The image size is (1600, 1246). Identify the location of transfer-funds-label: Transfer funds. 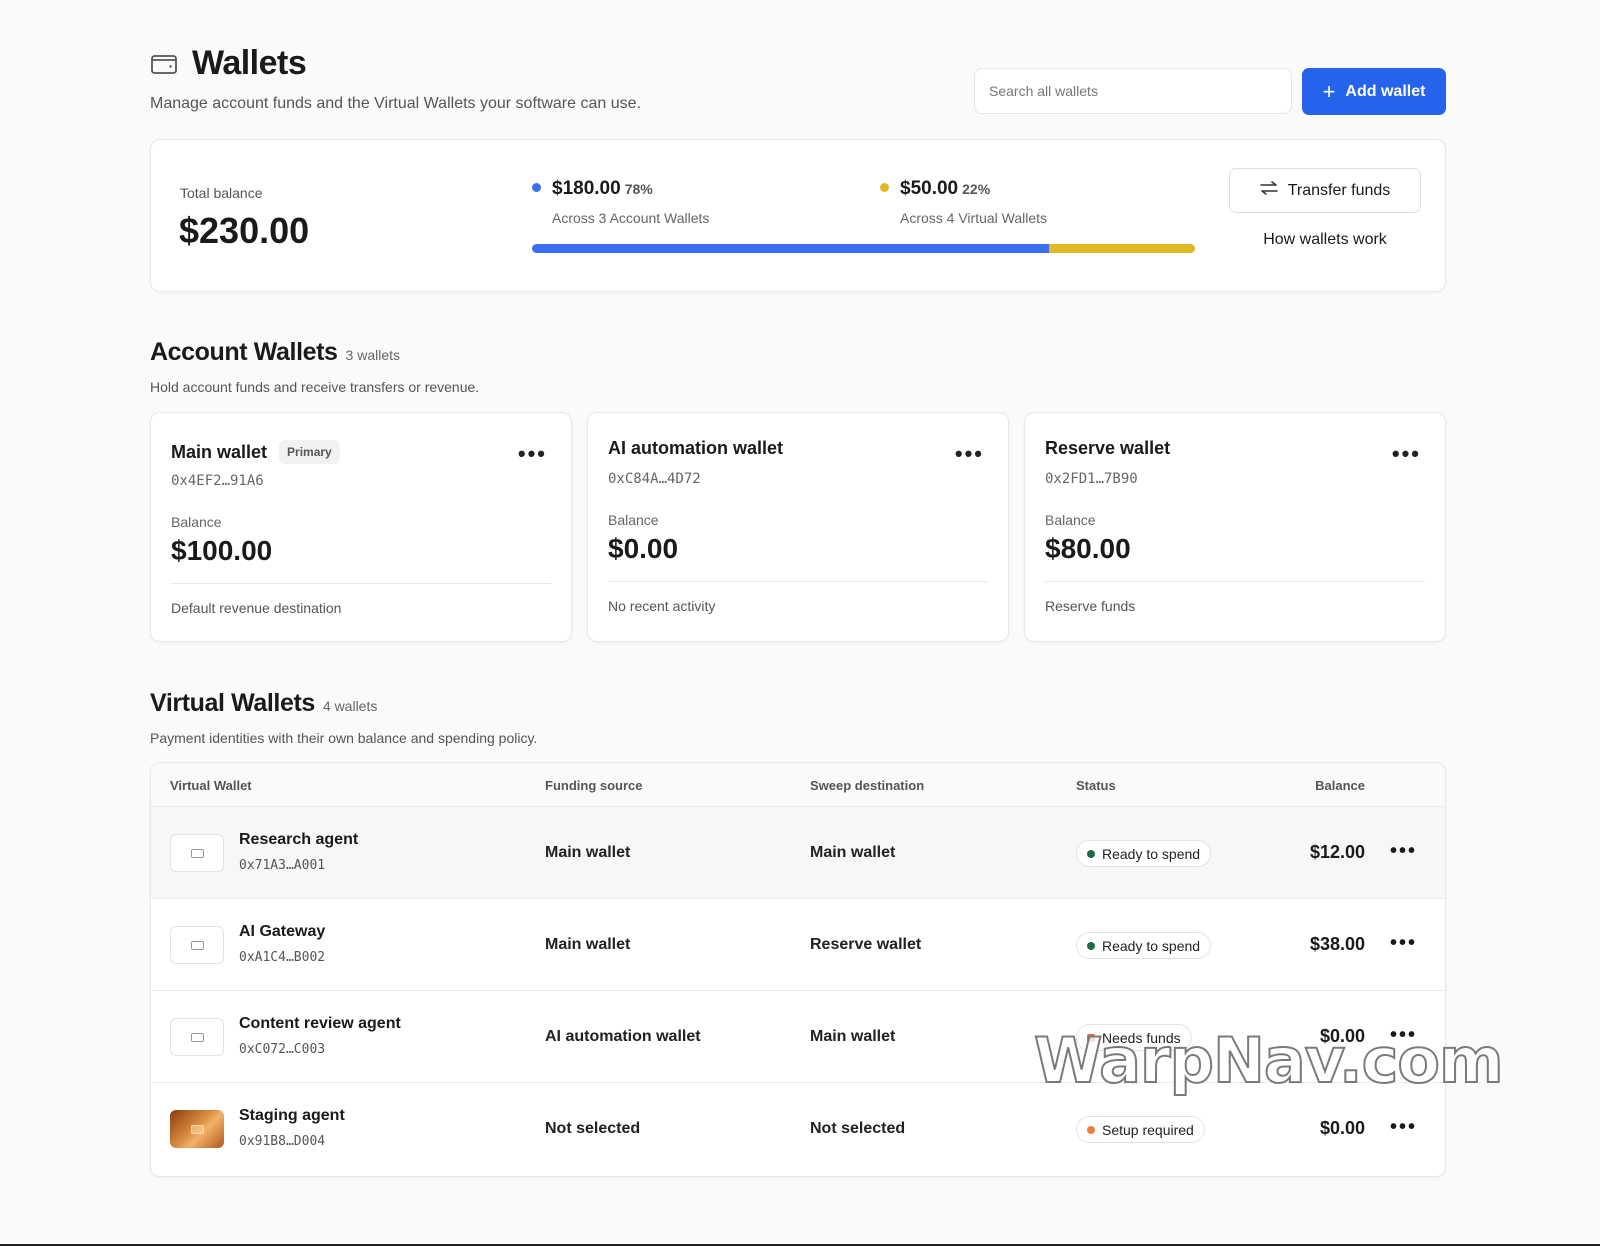
(1339, 190).